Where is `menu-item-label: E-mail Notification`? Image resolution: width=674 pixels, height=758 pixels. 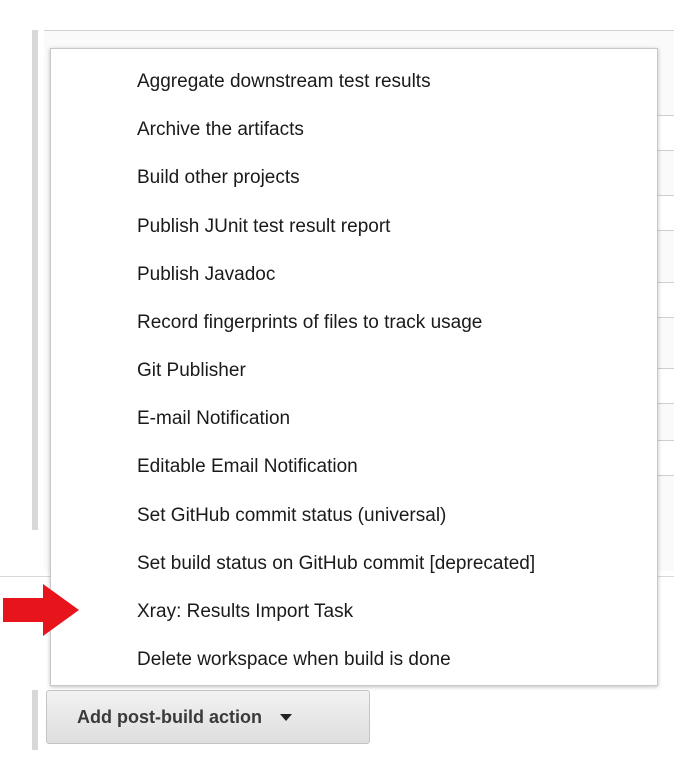 menu-item-label: E-mail Notification is located at coordinates (214, 419).